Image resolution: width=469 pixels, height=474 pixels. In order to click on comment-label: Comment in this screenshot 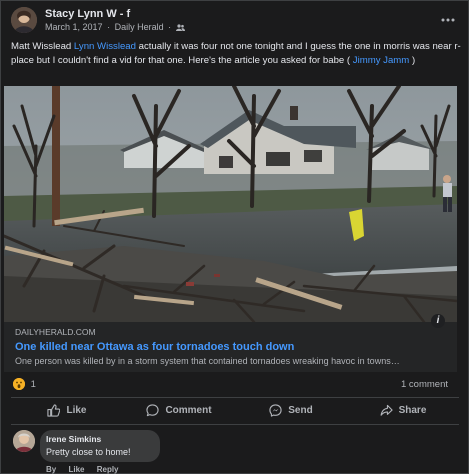, I will do `click(188, 410)`.